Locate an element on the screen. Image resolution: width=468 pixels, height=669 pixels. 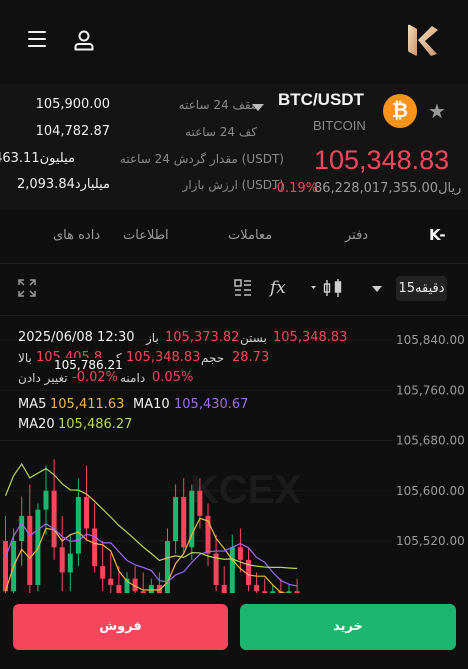
ma10-line is located at coordinates (151, 554).